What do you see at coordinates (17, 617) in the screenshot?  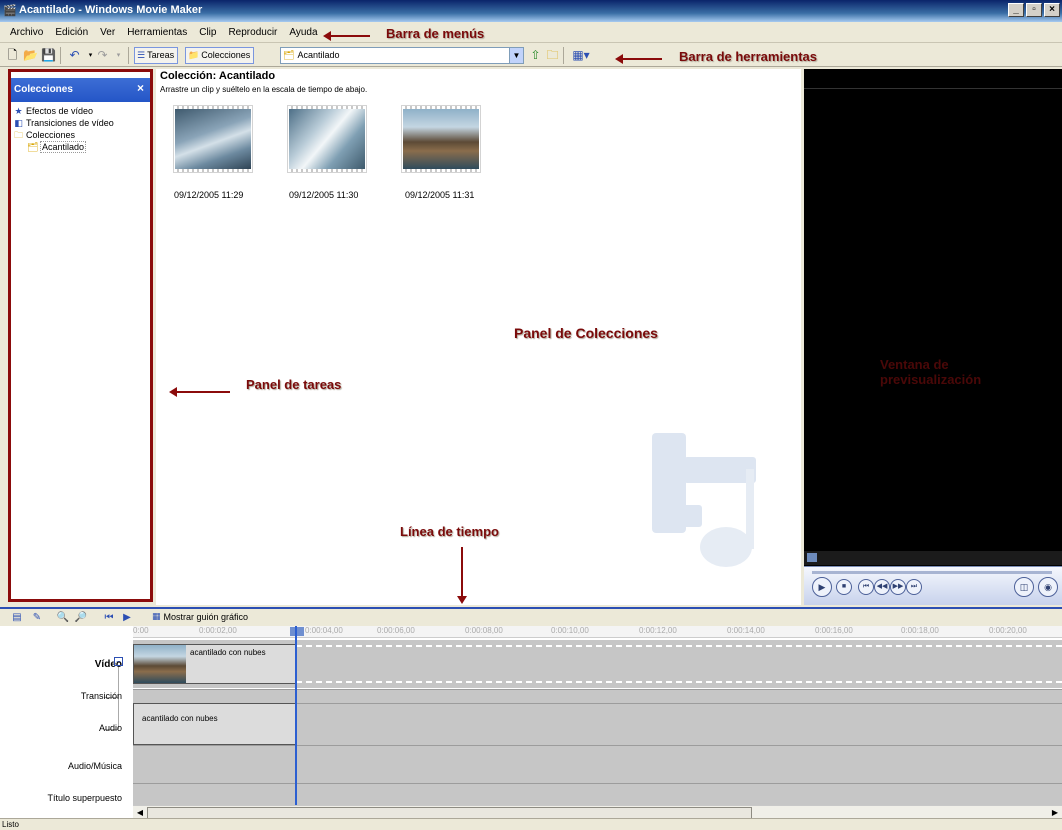 I see `timeline-settings-icon: ▤` at bounding box center [17, 617].